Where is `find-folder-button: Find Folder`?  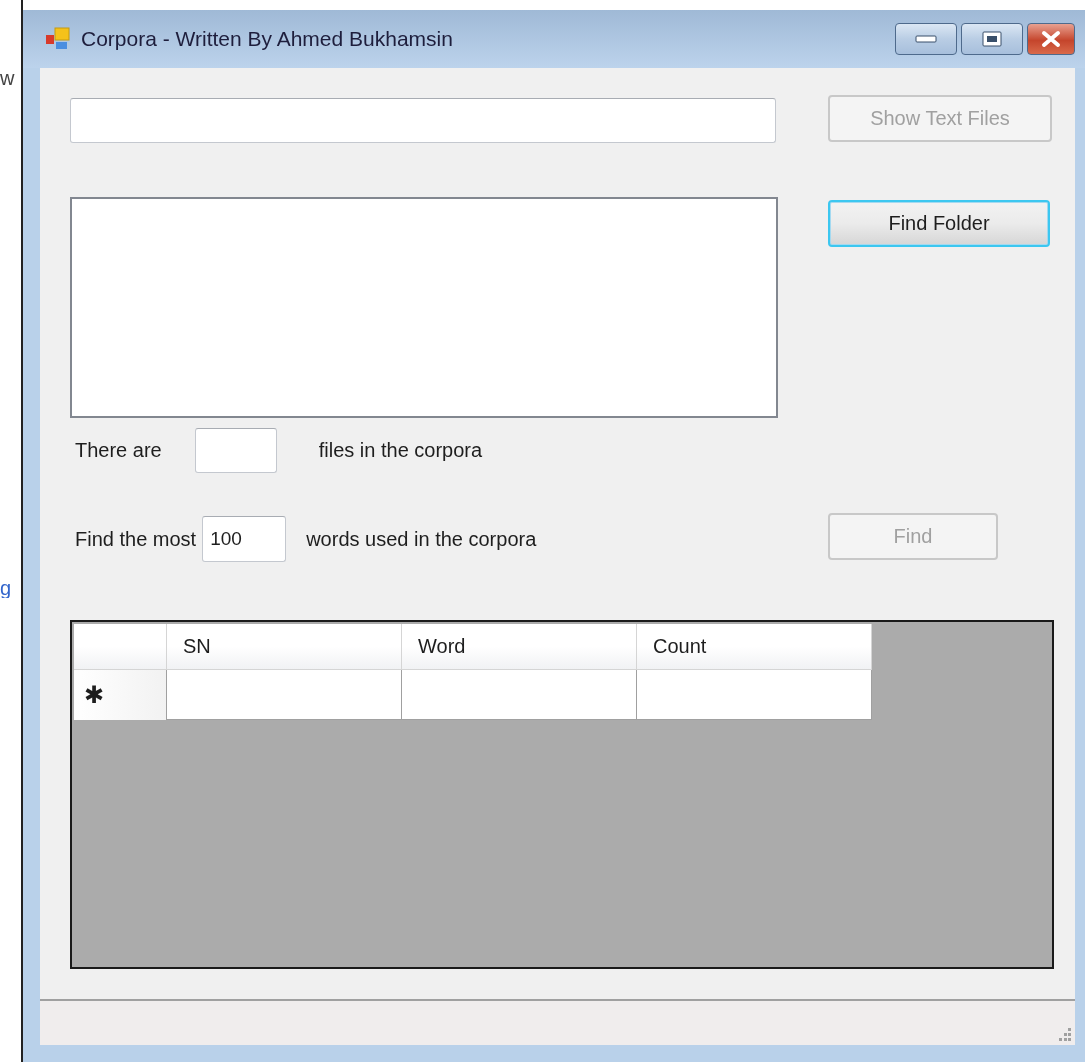 find-folder-button: Find Folder is located at coordinates (939, 223).